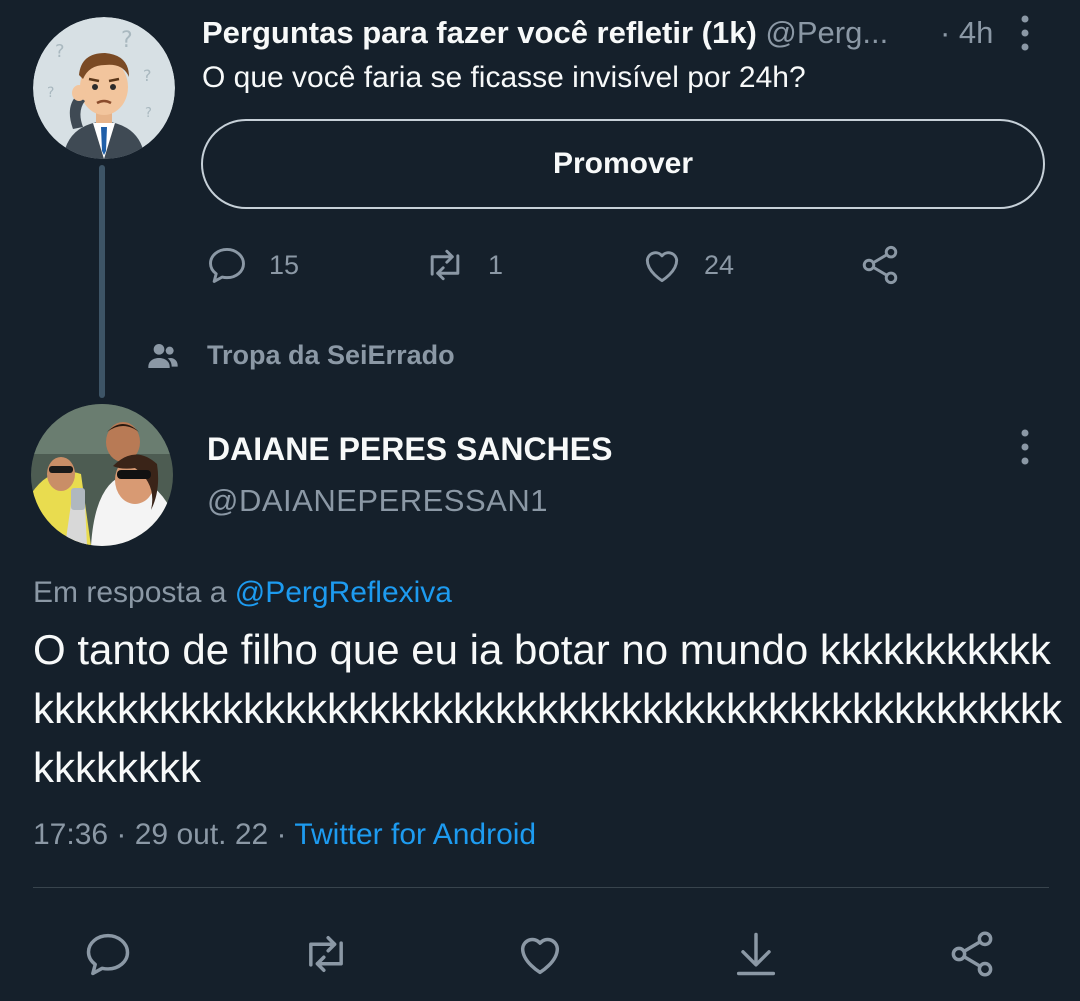 Image resolution: width=1080 pixels, height=1001 pixels. Describe the element at coordinates (71, 834) in the screenshot. I see `tweet-time: 17:36` at that location.